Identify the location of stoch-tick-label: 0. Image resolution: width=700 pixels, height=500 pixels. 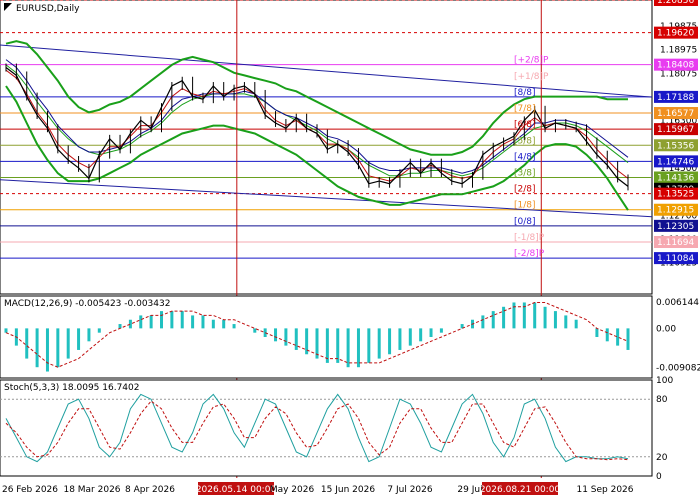
(659, 477).